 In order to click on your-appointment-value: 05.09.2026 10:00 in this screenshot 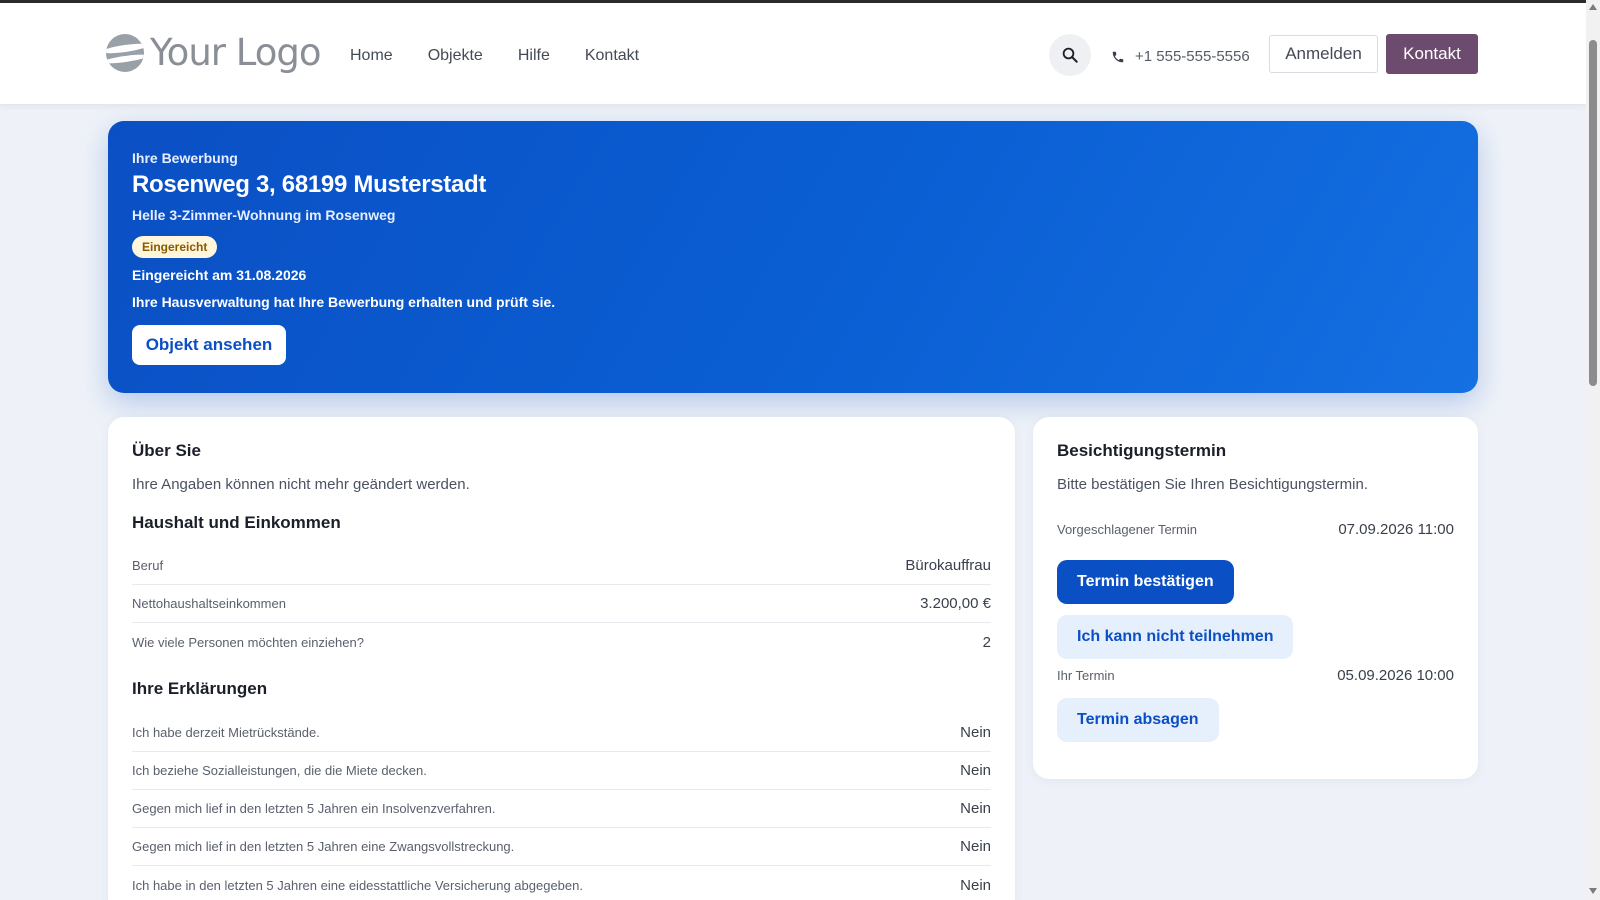, I will do `click(1395, 675)`.